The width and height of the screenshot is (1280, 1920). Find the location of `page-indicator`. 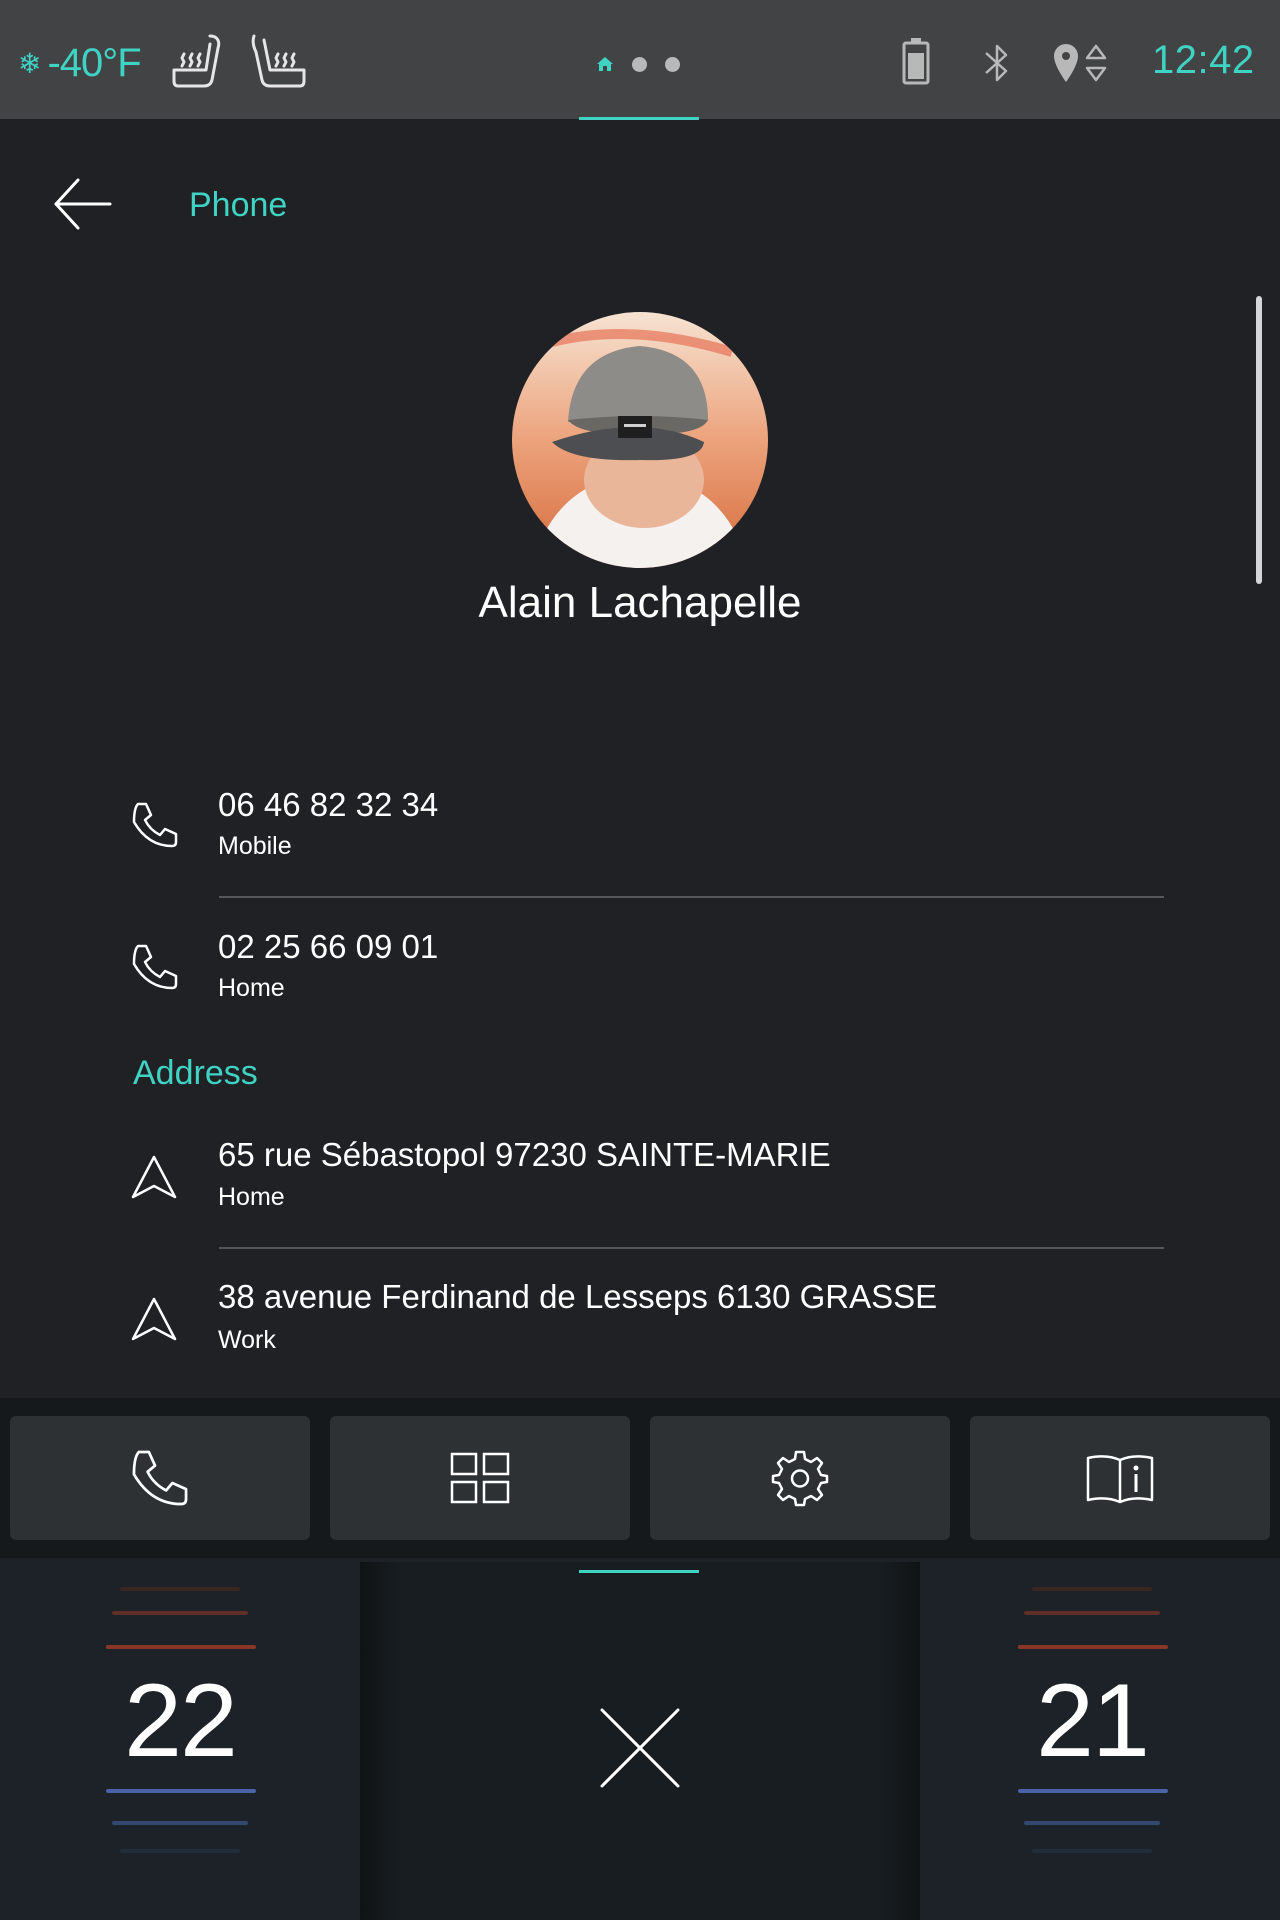

page-indicator is located at coordinates (638, 64).